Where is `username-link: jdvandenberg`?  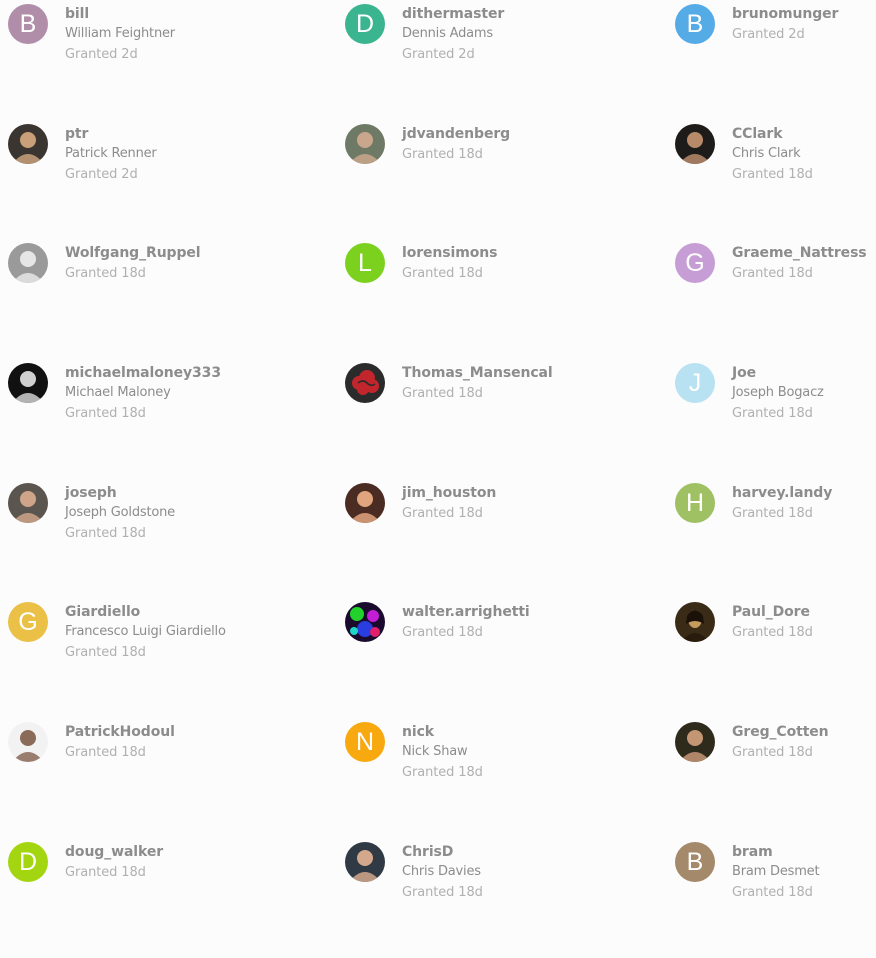
username-link: jdvandenberg is located at coordinates (456, 134).